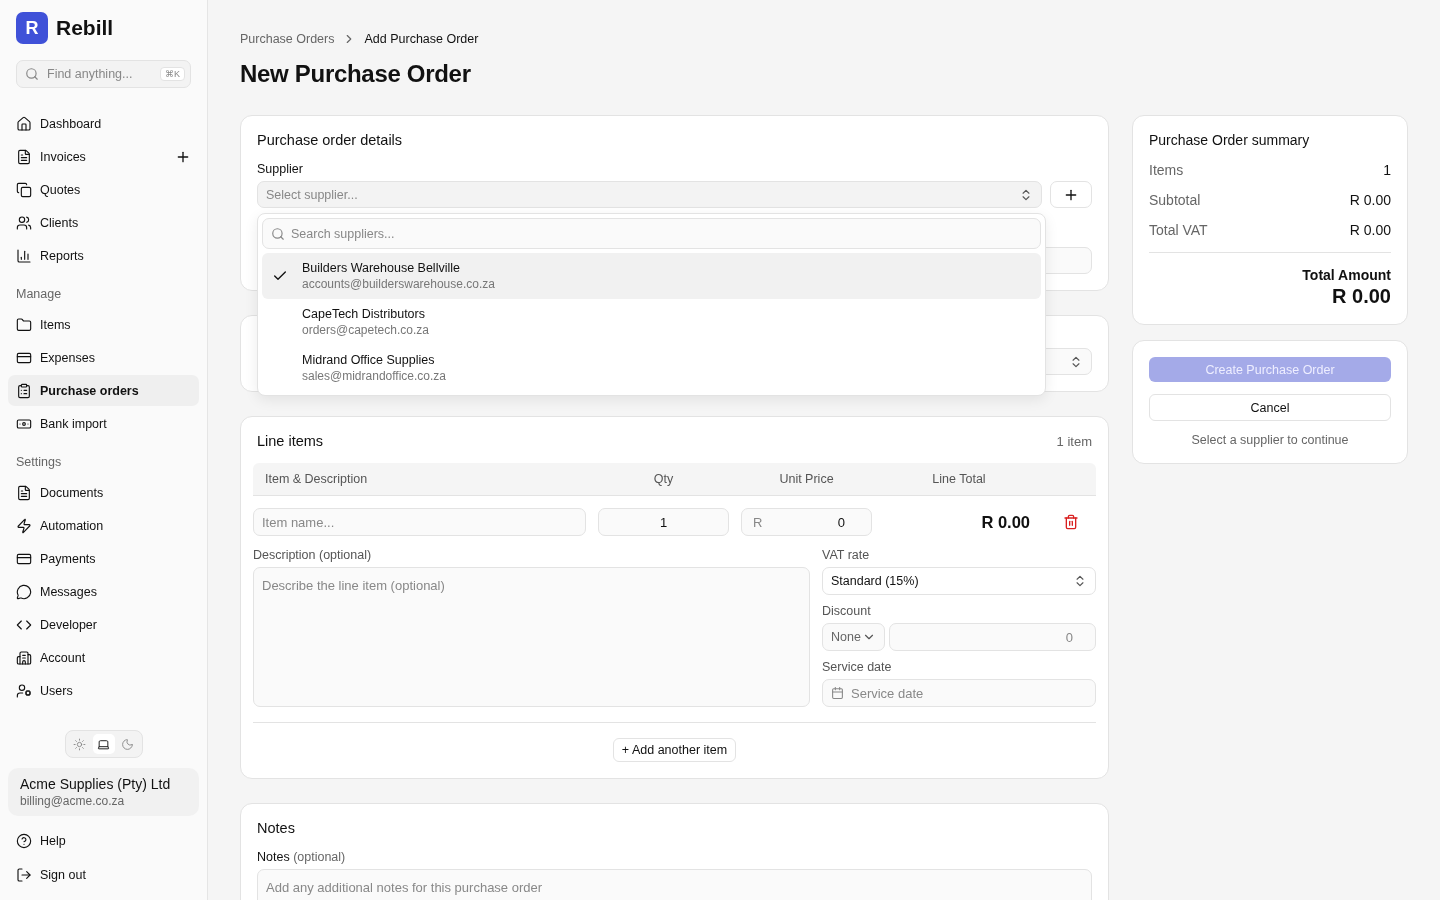  Describe the element at coordinates (959, 479) in the screenshot. I see `column-header: Line Total` at that location.